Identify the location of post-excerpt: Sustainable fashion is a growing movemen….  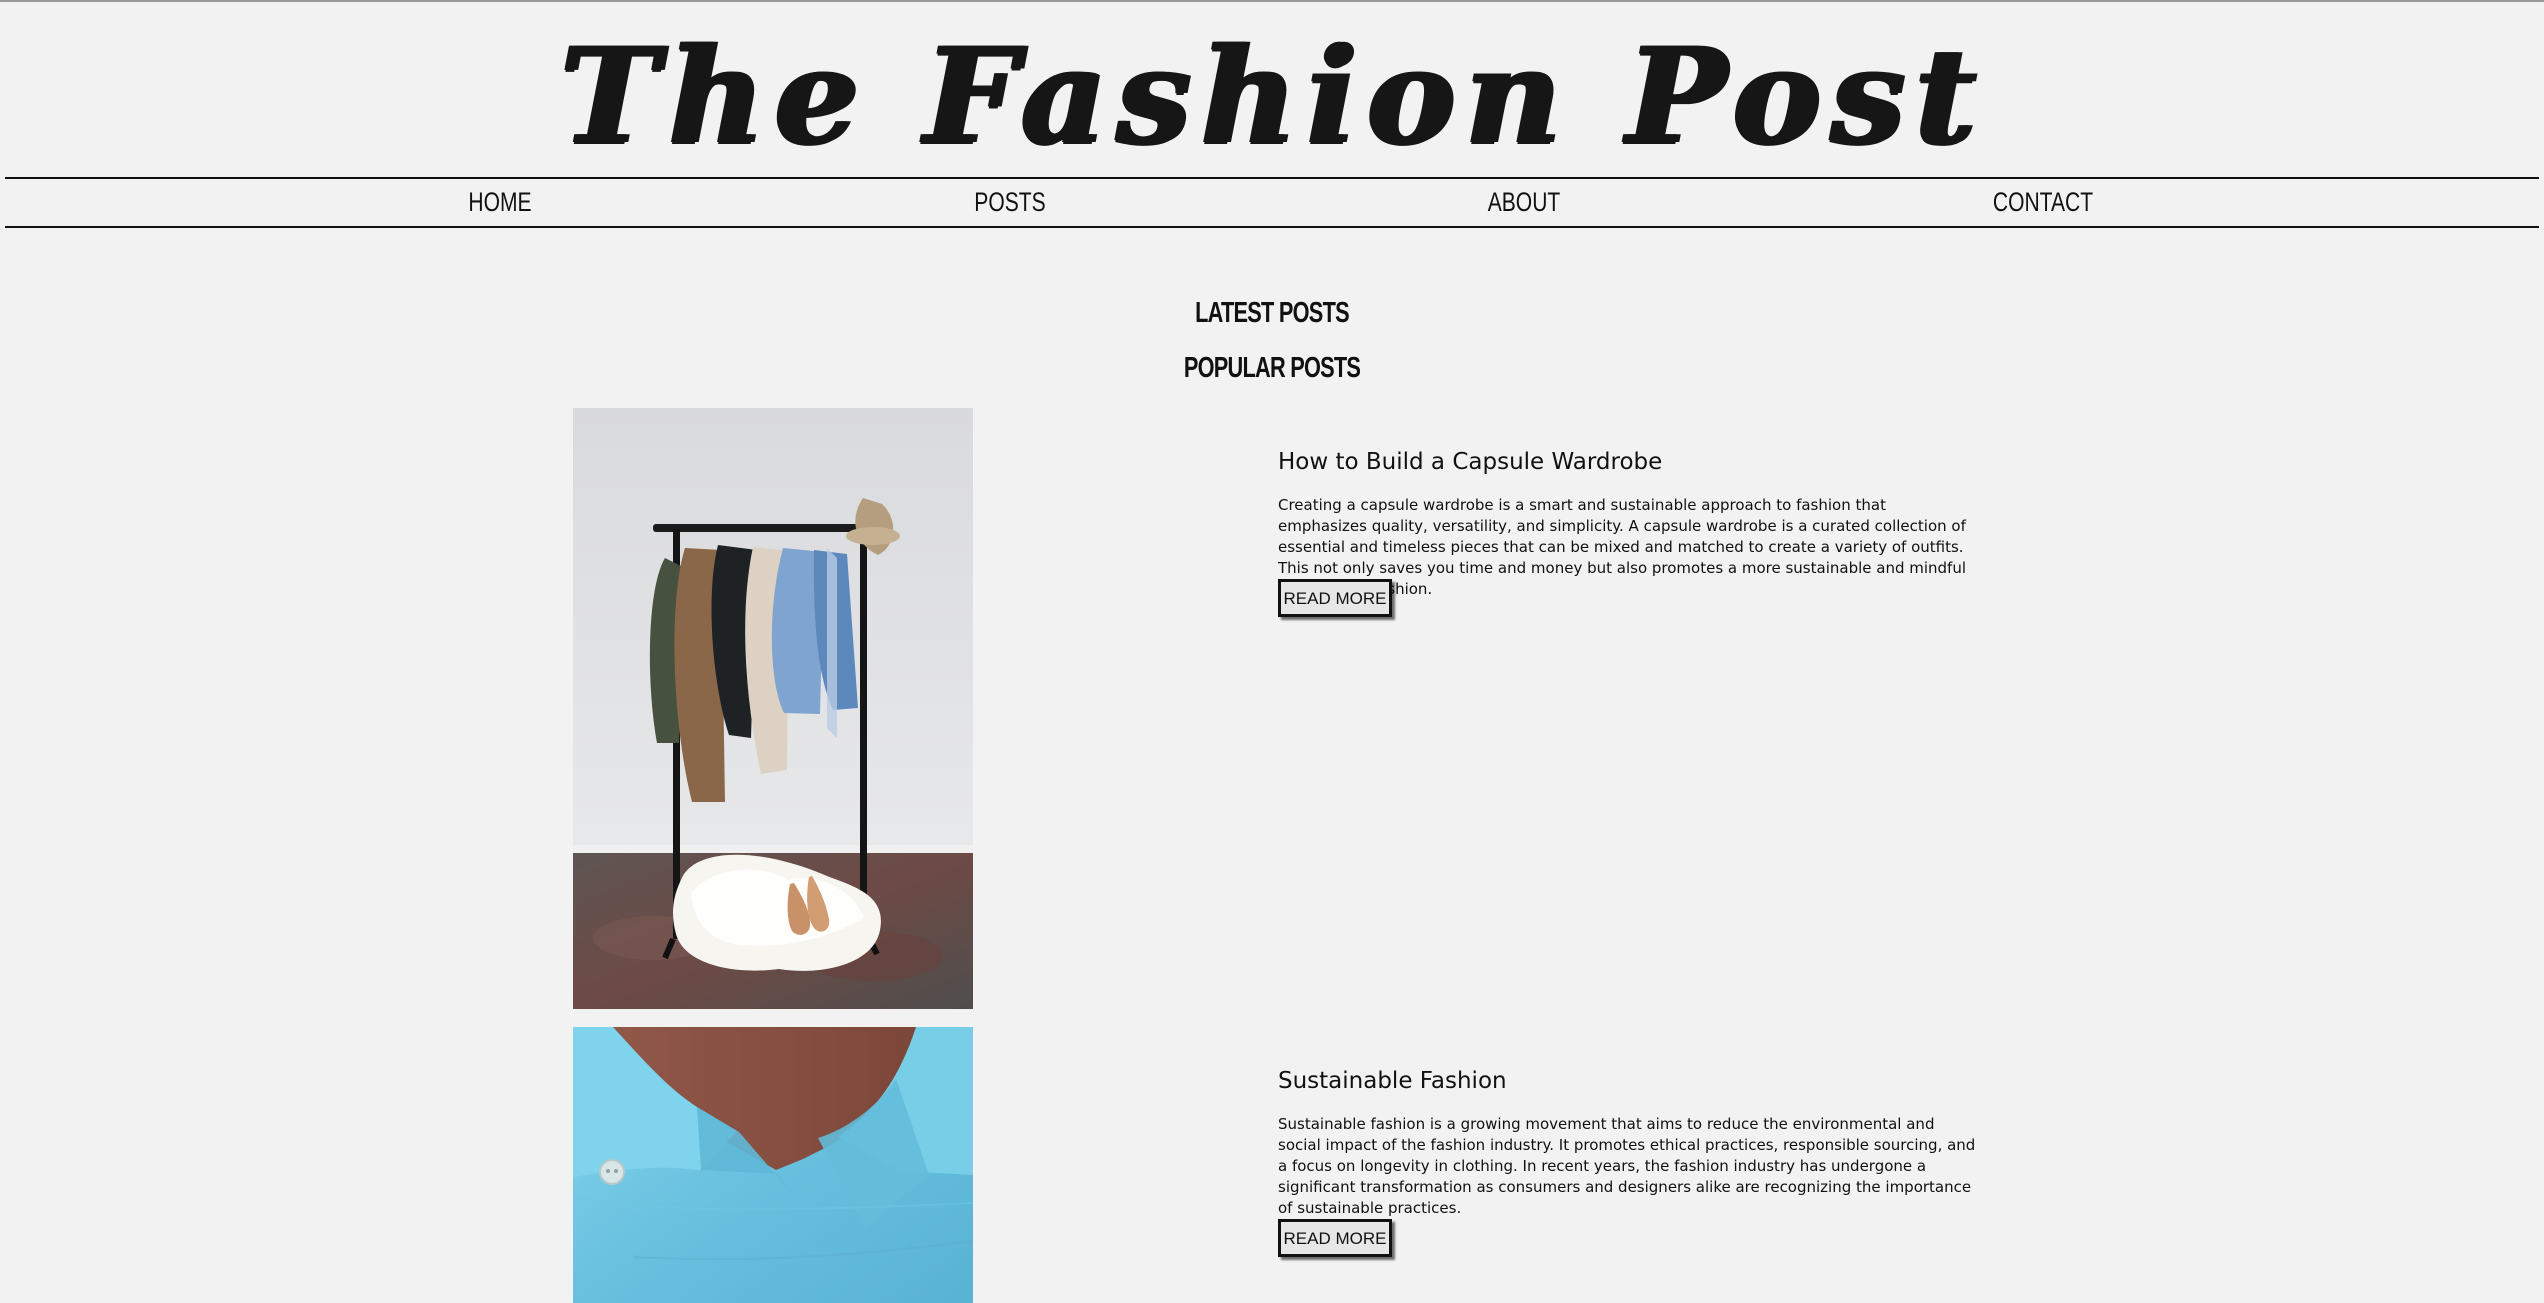
(1627, 1166).